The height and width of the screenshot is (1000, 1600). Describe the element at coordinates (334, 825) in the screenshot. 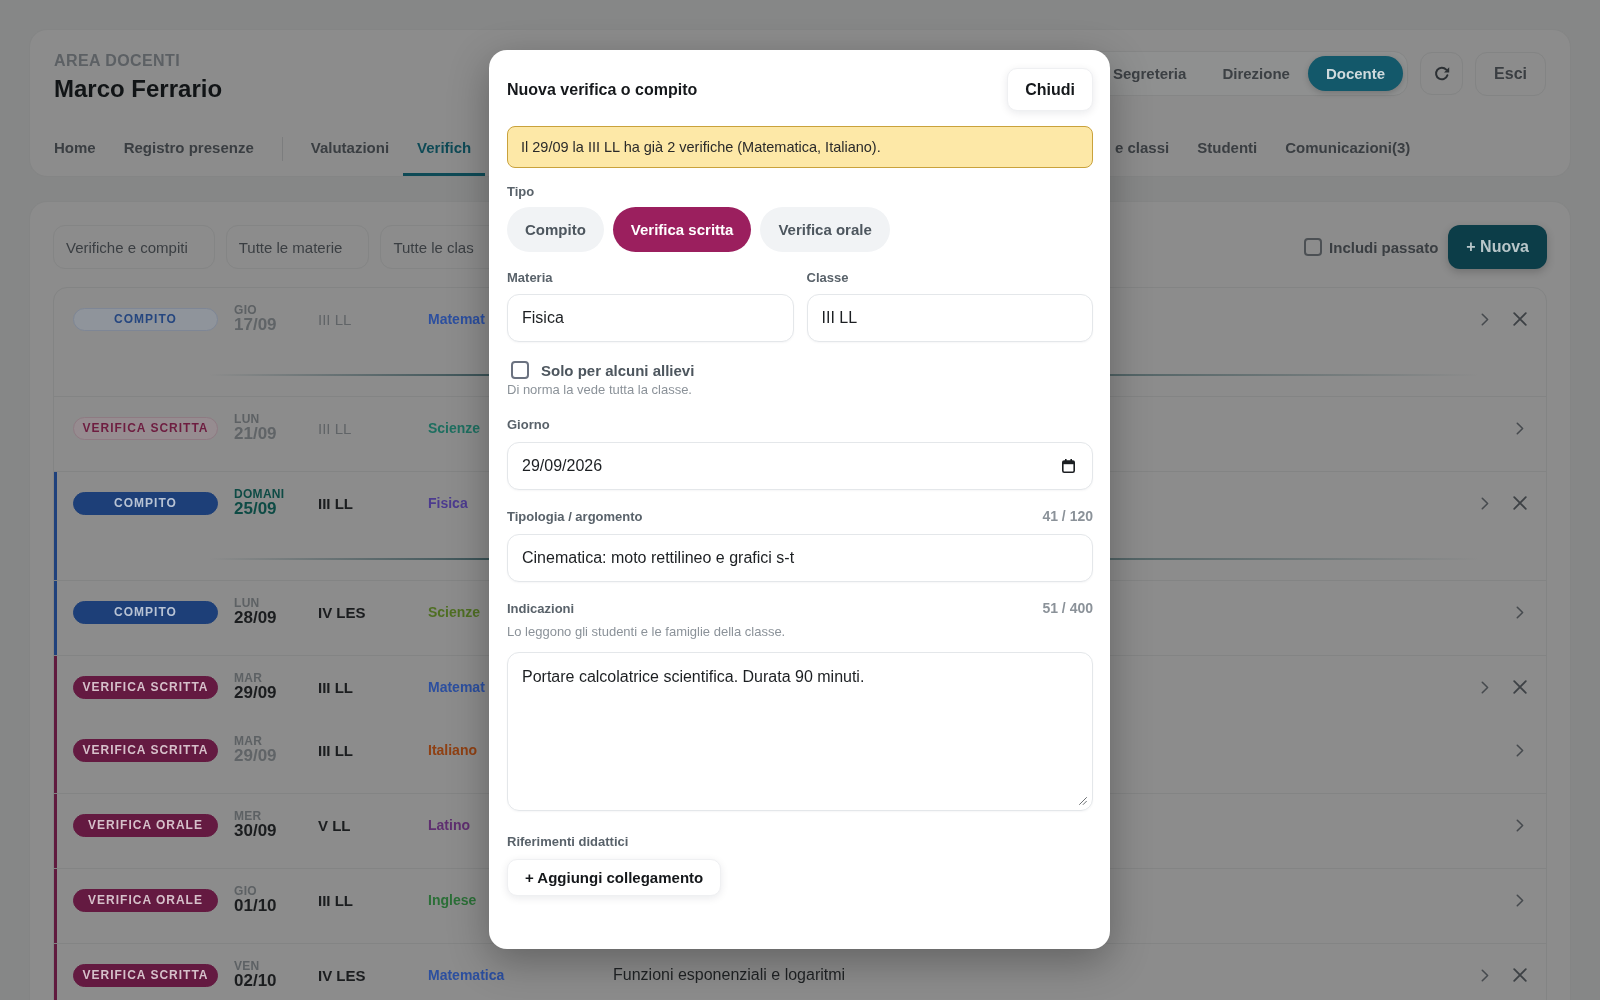

I see `class-label: V LL` at that location.